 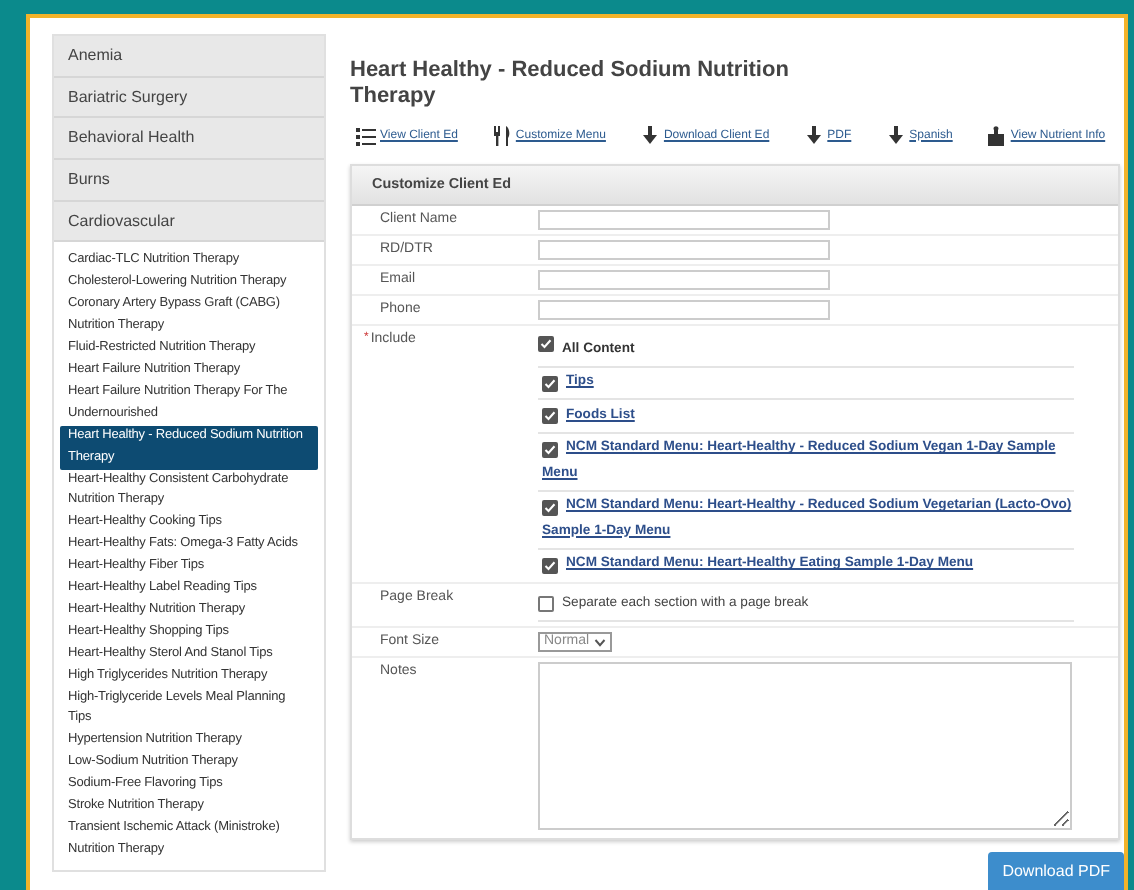 I want to click on category-header: Burns, so click(x=189, y=181).